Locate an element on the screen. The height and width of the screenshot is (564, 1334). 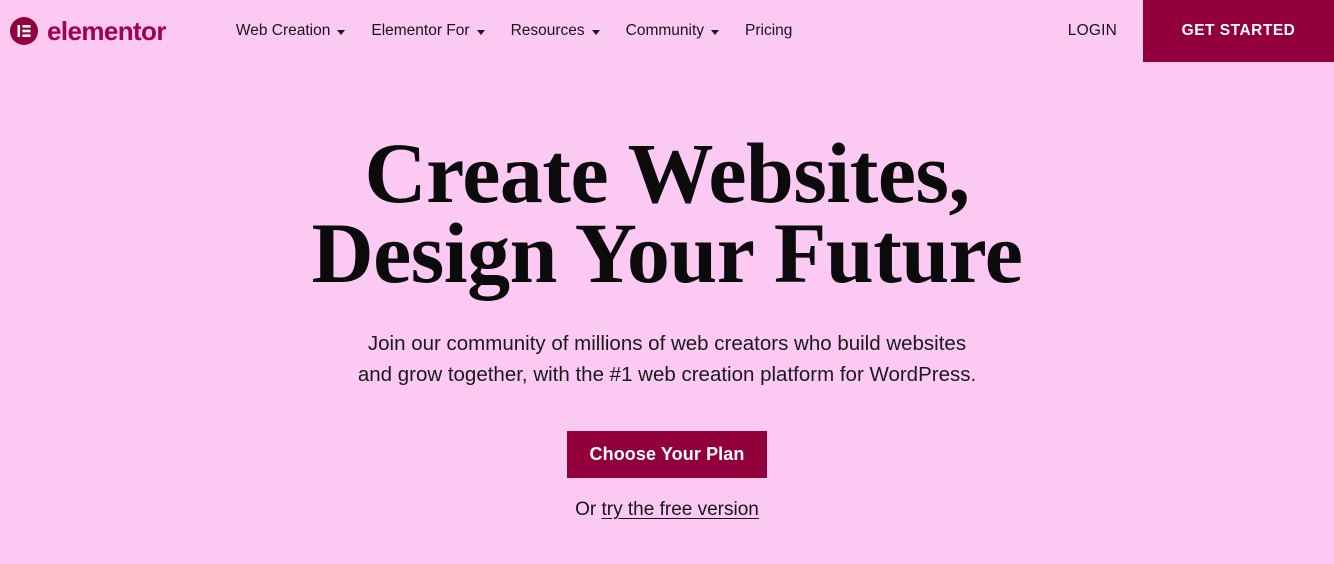
nav-item-community: Community is located at coordinates (672, 31).